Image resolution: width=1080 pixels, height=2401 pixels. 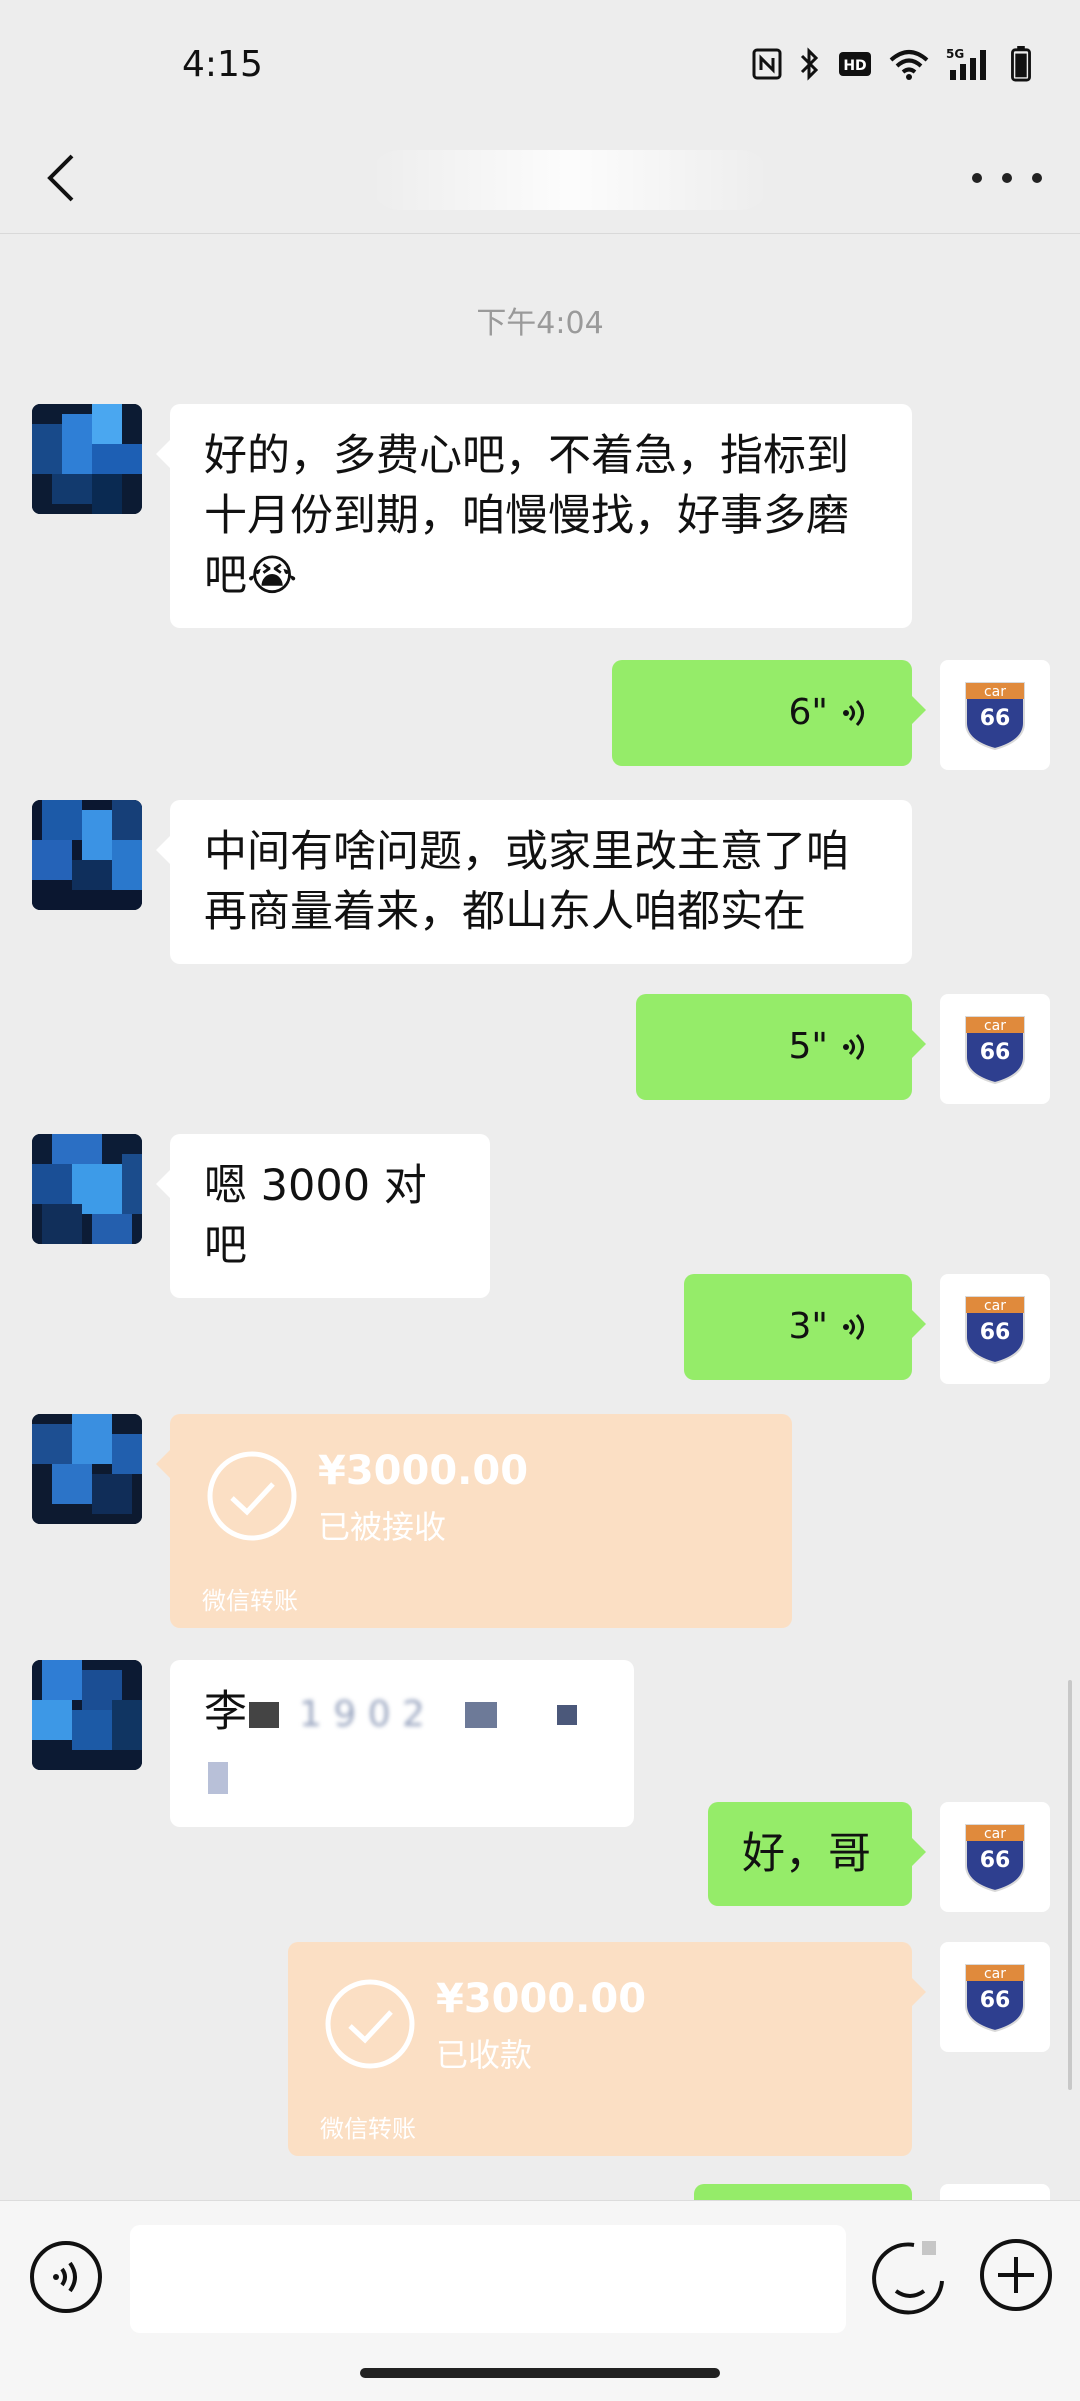 I want to click on transfer-status: 已被接收, so click(x=382, y=1527).